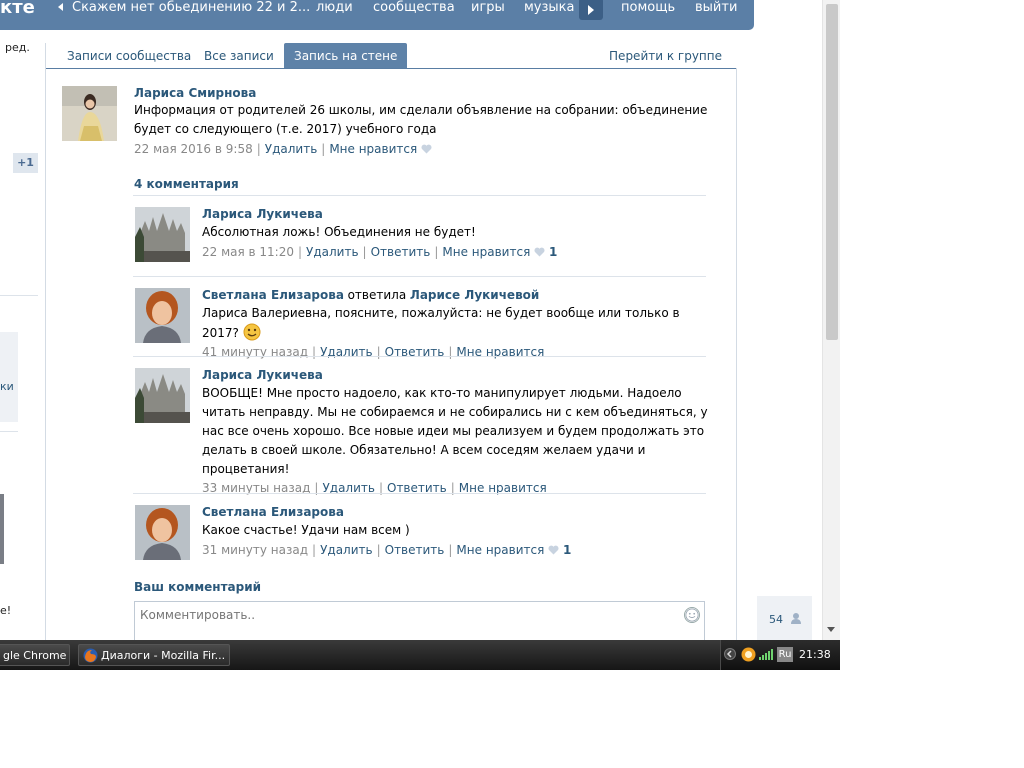 The image size is (1024, 768). I want to click on emoji-picker-icon, so click(692, 615).